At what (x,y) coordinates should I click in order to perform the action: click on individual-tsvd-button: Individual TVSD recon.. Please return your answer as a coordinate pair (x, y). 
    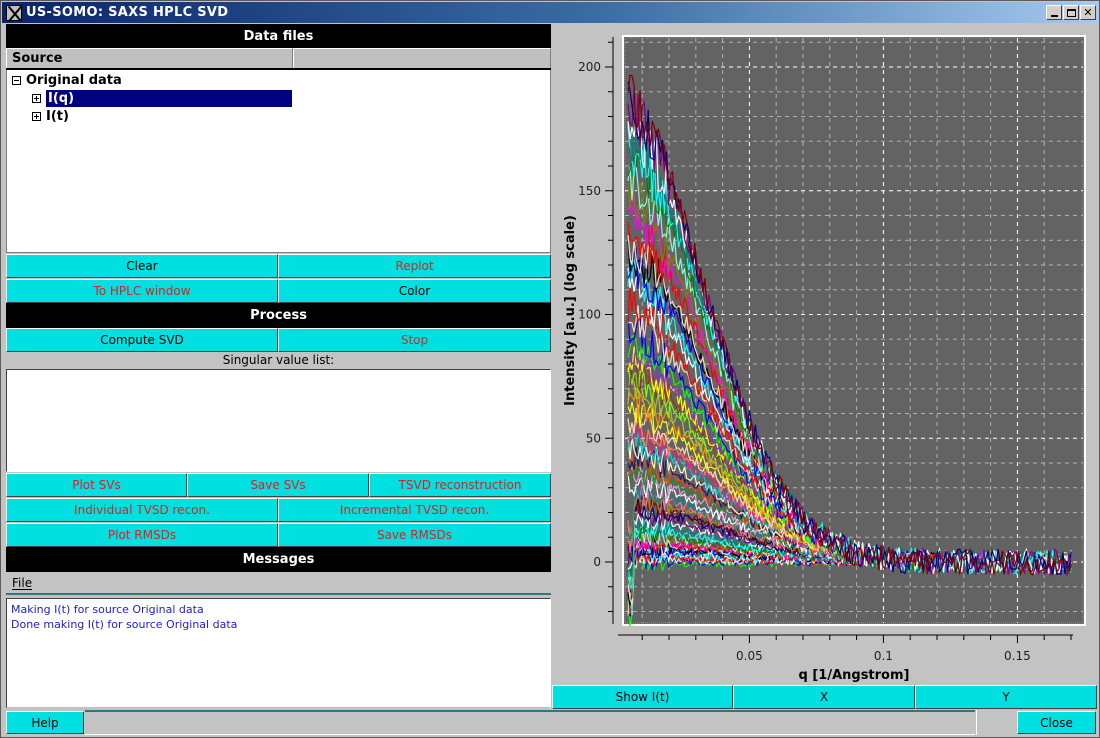
    Looking at the image, I should click on (142, 510).